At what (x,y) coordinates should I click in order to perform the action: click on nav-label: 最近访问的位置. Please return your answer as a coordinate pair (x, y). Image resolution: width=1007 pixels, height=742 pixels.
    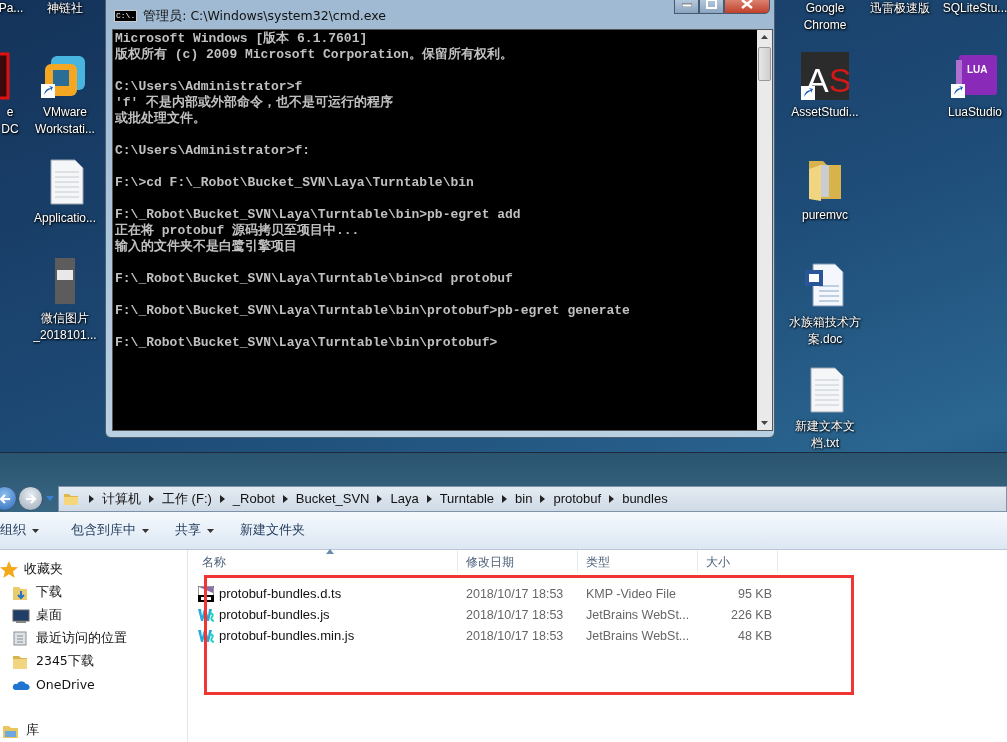
    Looking at the image, I should click on (81, 638).